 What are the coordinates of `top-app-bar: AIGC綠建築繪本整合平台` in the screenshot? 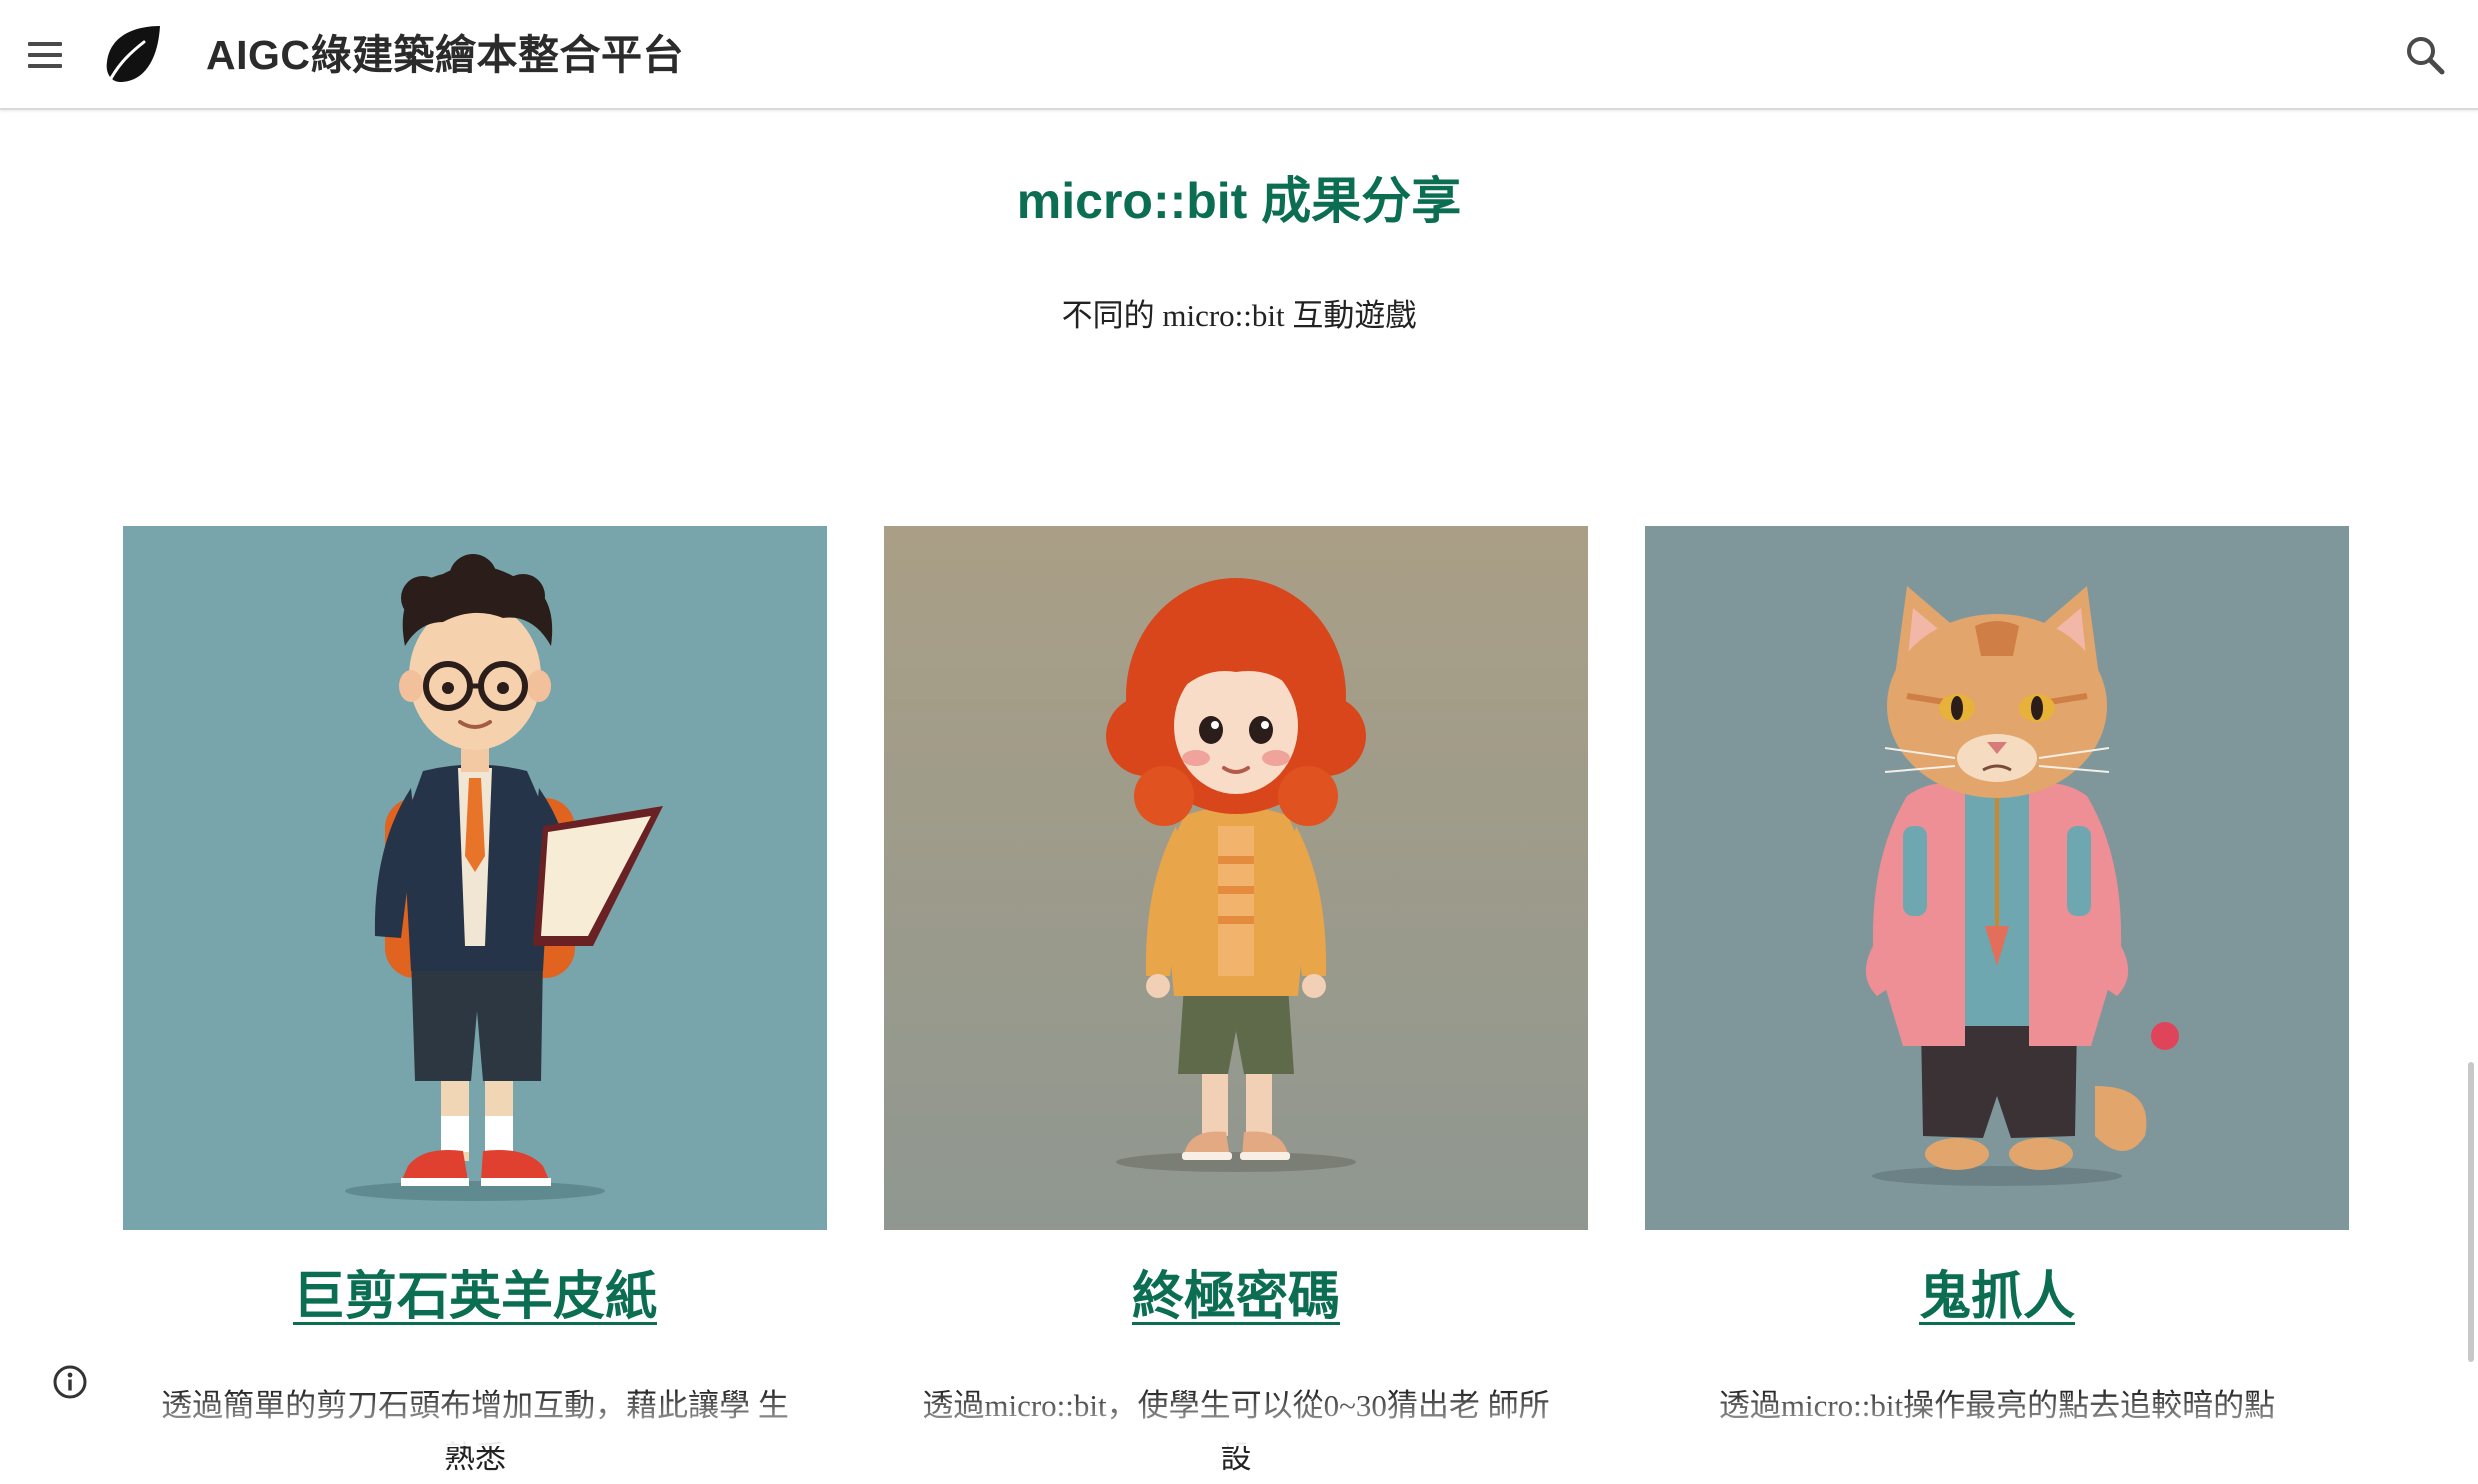 It's located at (1239, 55).